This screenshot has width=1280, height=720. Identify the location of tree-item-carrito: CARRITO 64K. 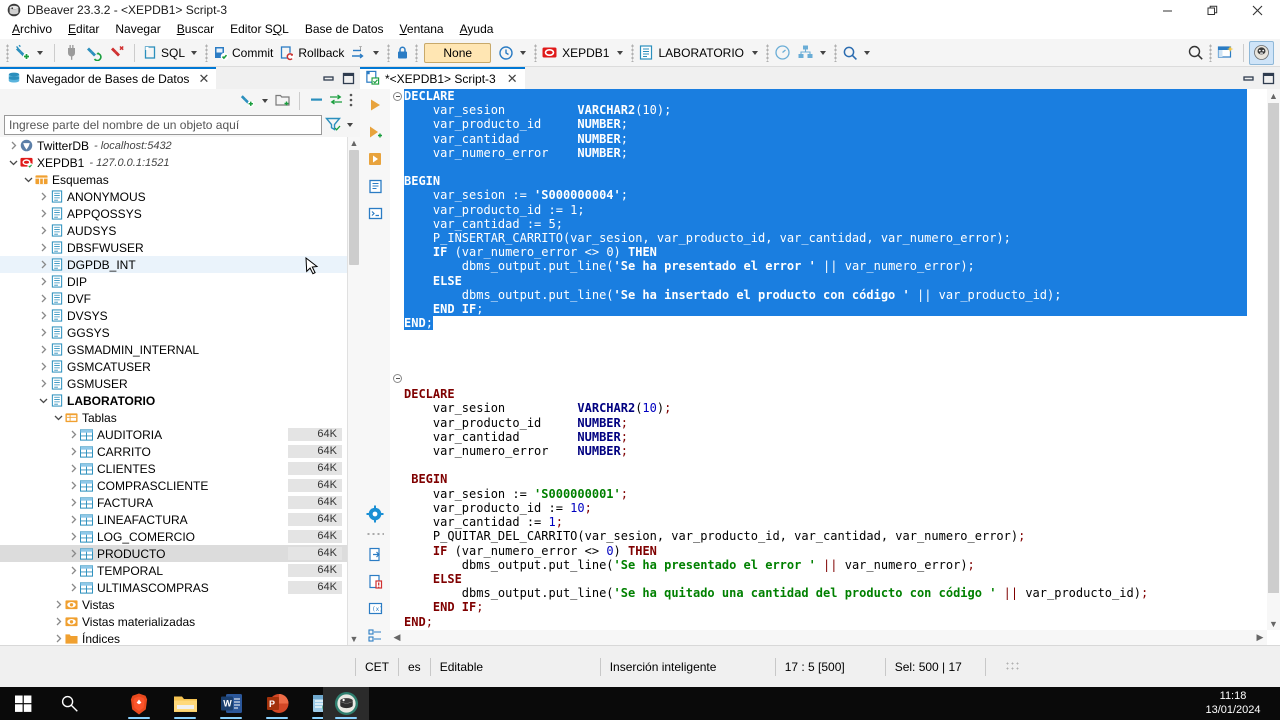
(173, 451).